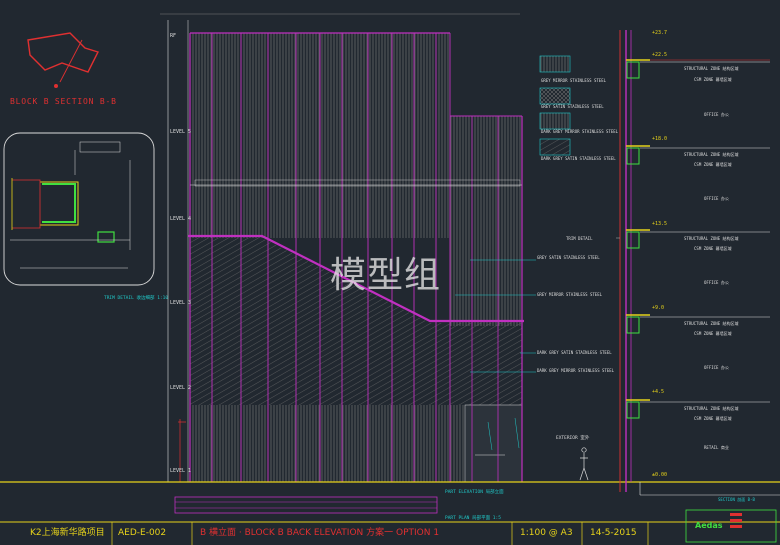 The height and width of the screenshot is (545, 780). Describe the element at coordinates (63, 101) in the screenshot. I see `block-section-label: BLOCK B SECTION B-B` at that location.